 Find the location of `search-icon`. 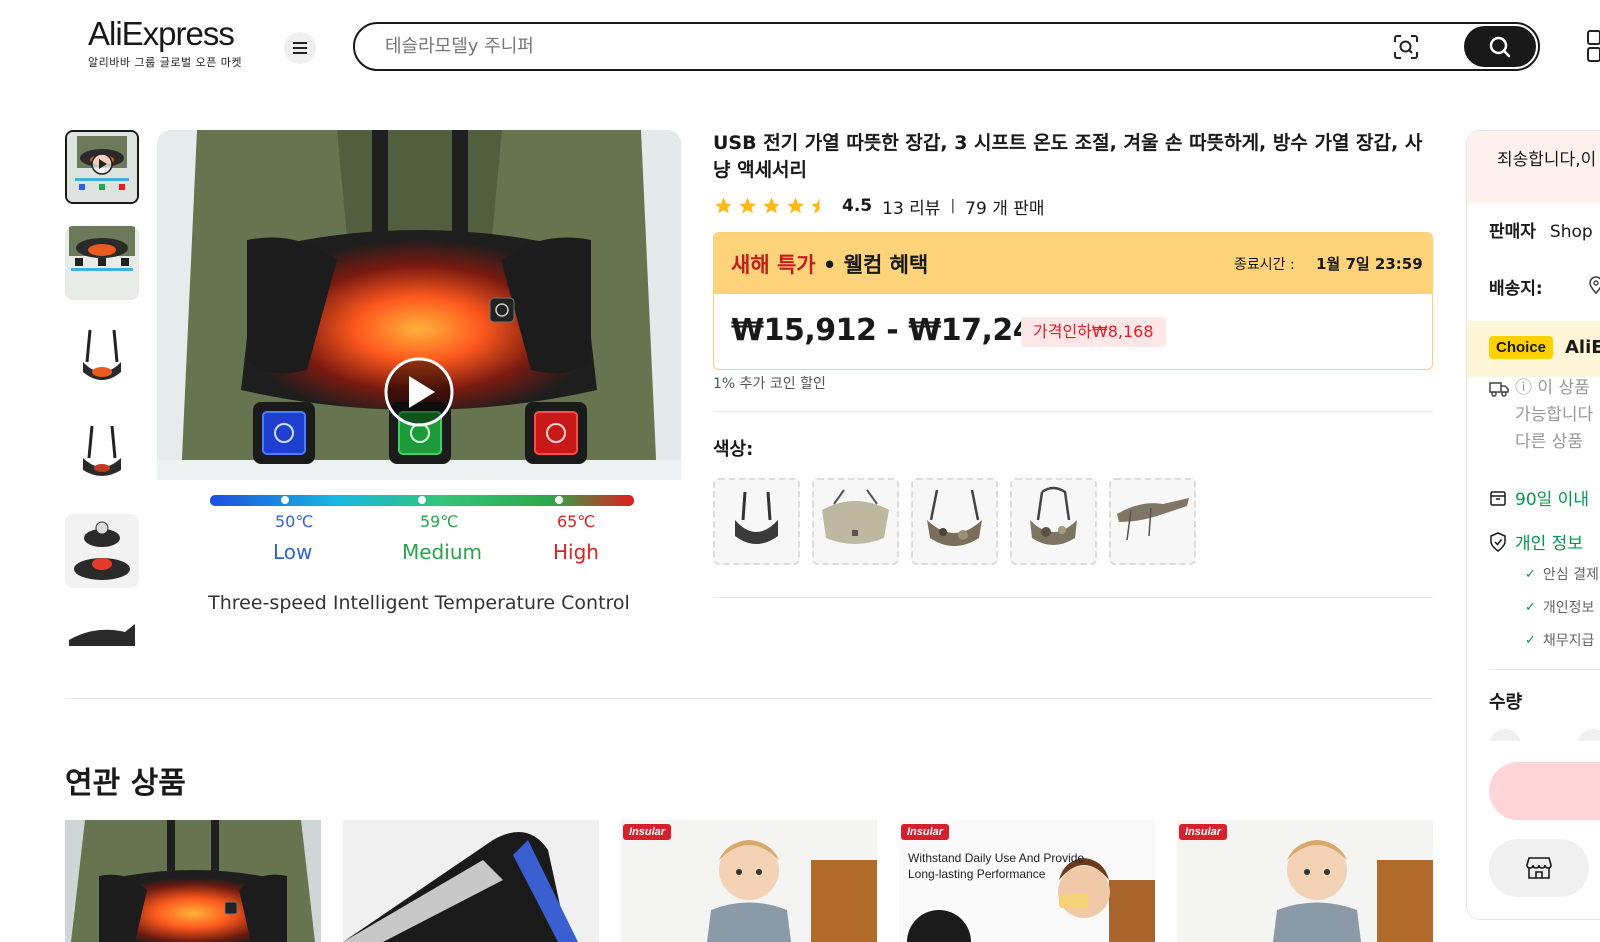

search-icon is located at coordinates (1500, 46).